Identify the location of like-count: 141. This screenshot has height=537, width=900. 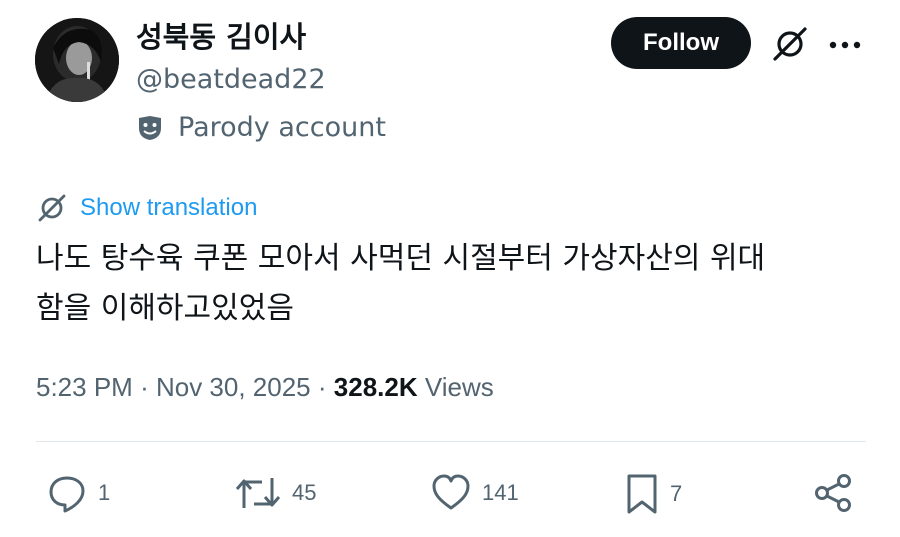
(500, 492).